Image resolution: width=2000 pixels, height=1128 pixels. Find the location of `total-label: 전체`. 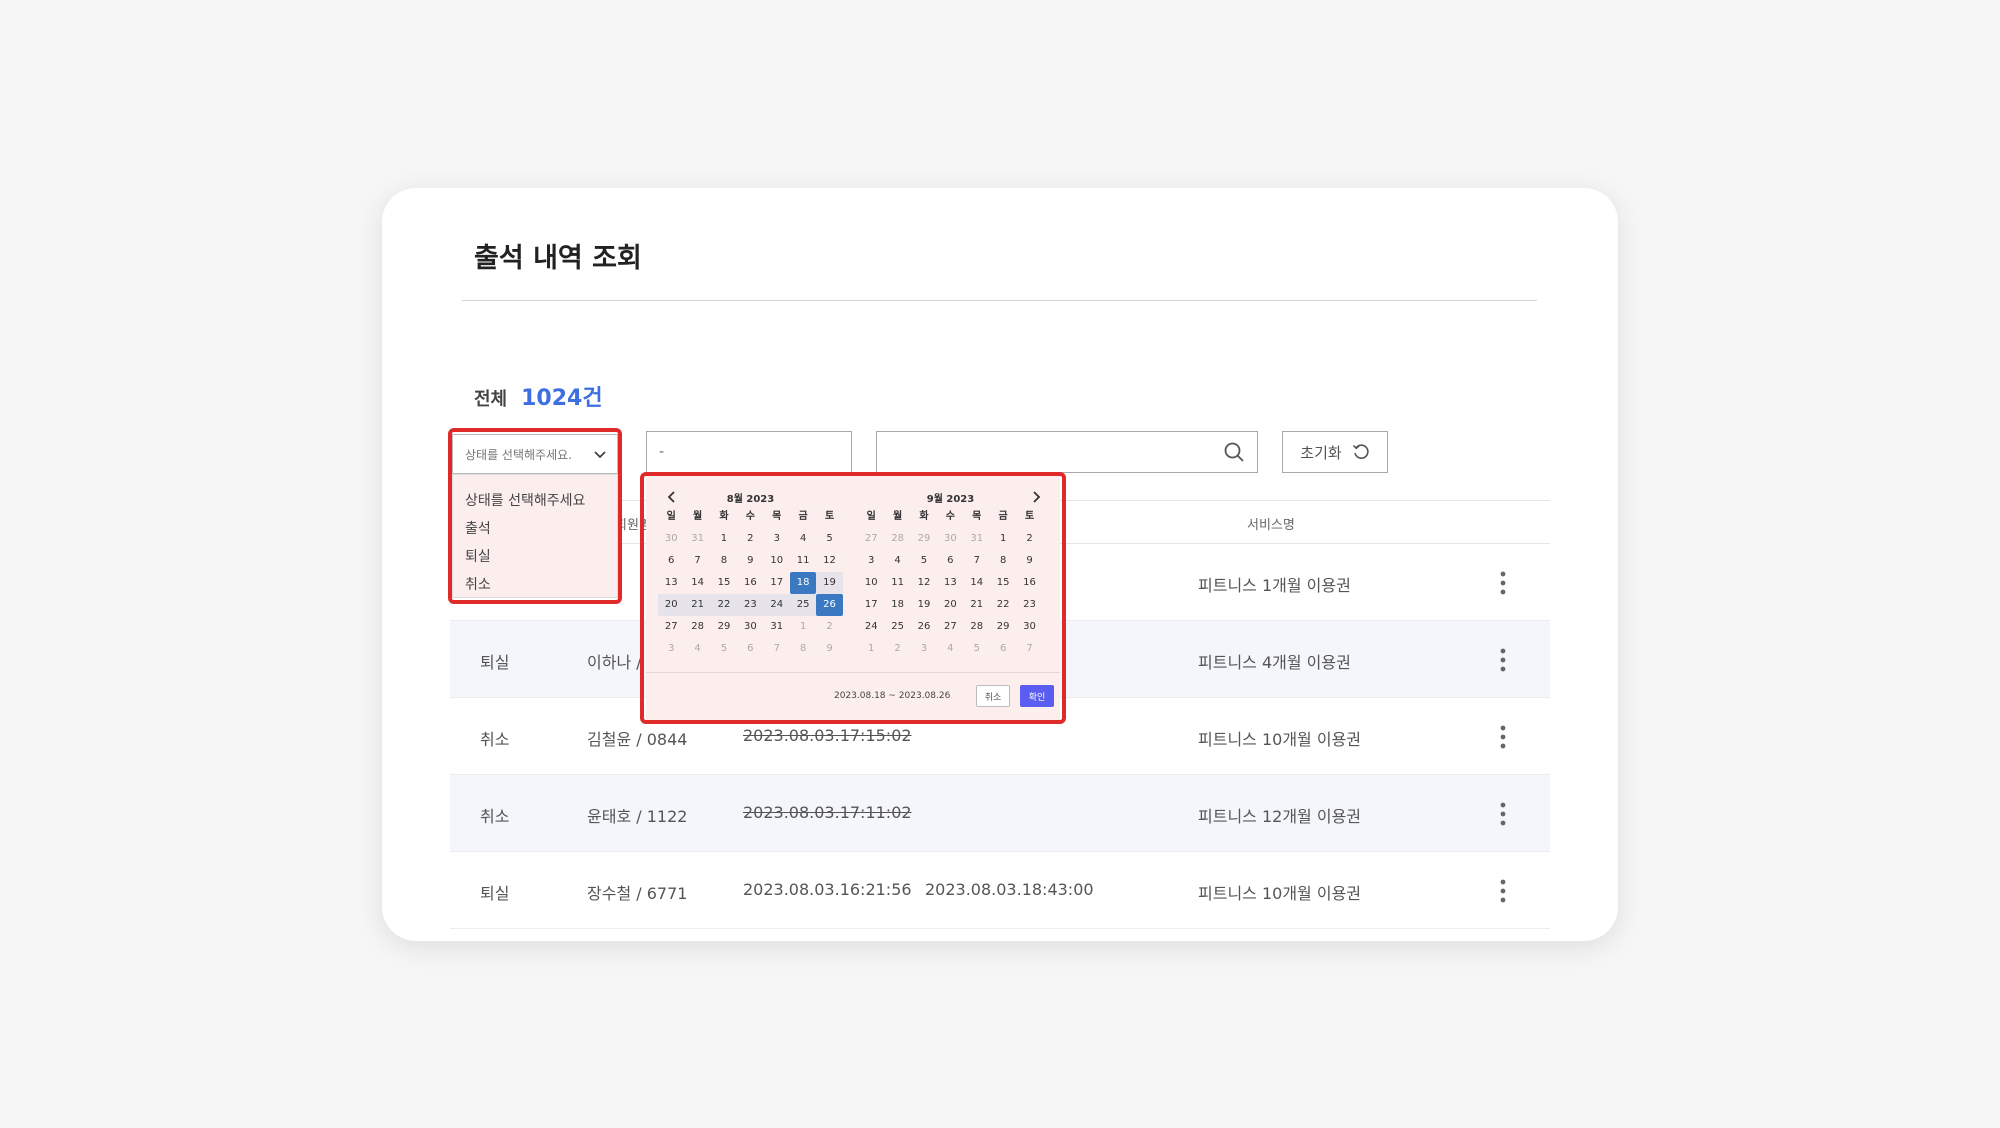

total-label: 전체 is located at coordinates (491, 399).